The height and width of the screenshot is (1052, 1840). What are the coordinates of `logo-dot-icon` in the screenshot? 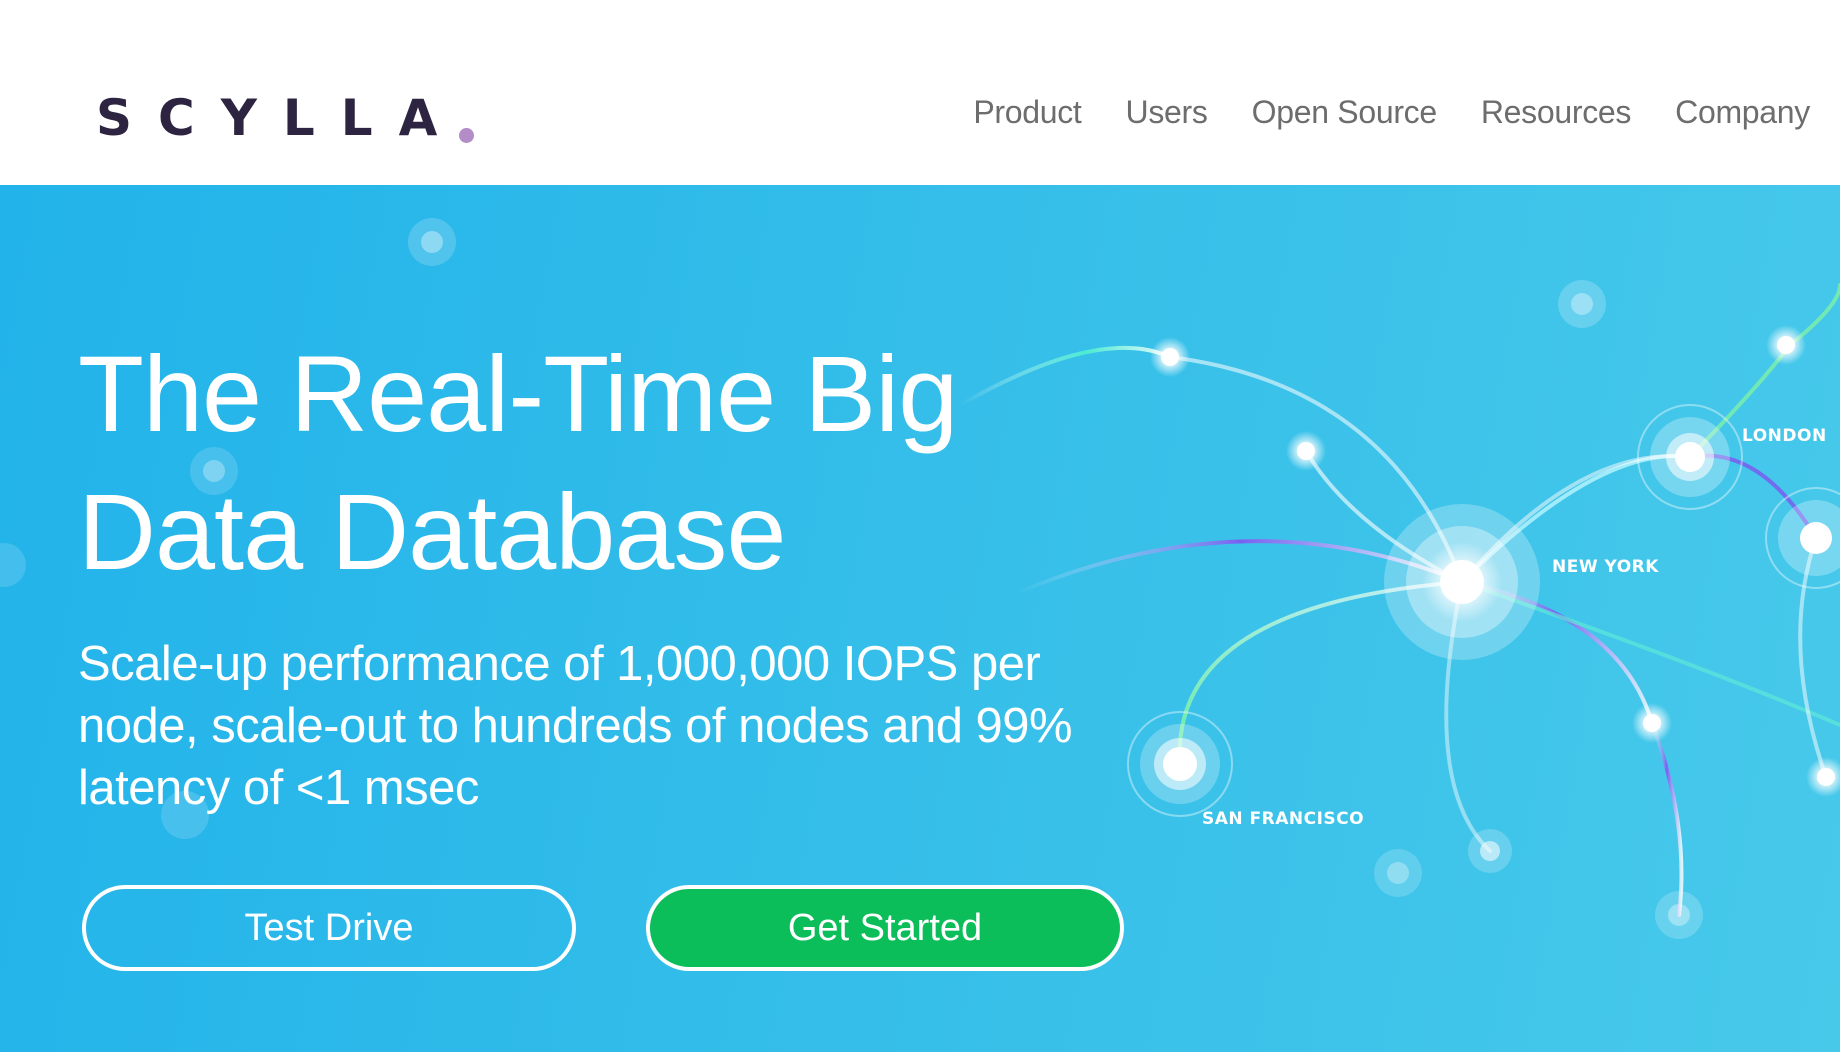 It's located at (467, 135).